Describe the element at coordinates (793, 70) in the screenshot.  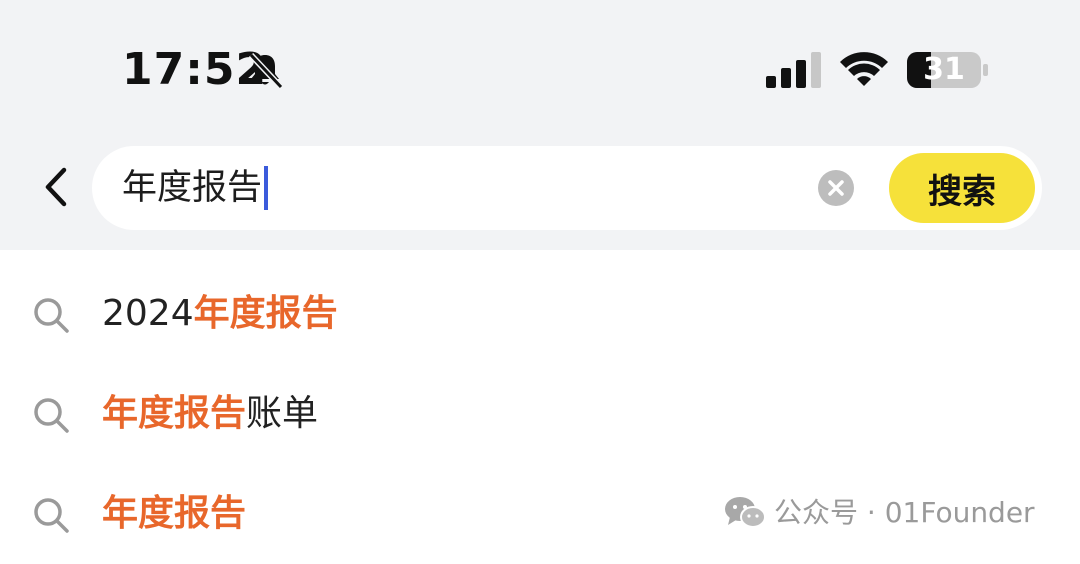
I see `cellular-signal-icon` at that location.